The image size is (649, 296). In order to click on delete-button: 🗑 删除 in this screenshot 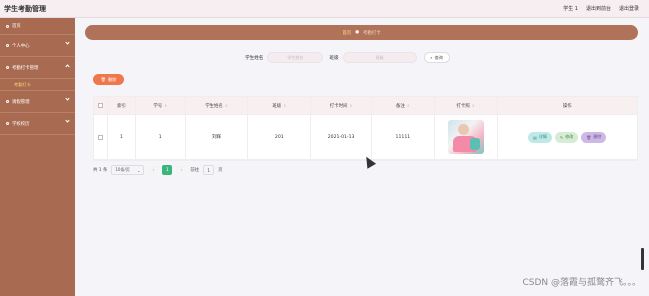, I will do `click(594, 137)`.